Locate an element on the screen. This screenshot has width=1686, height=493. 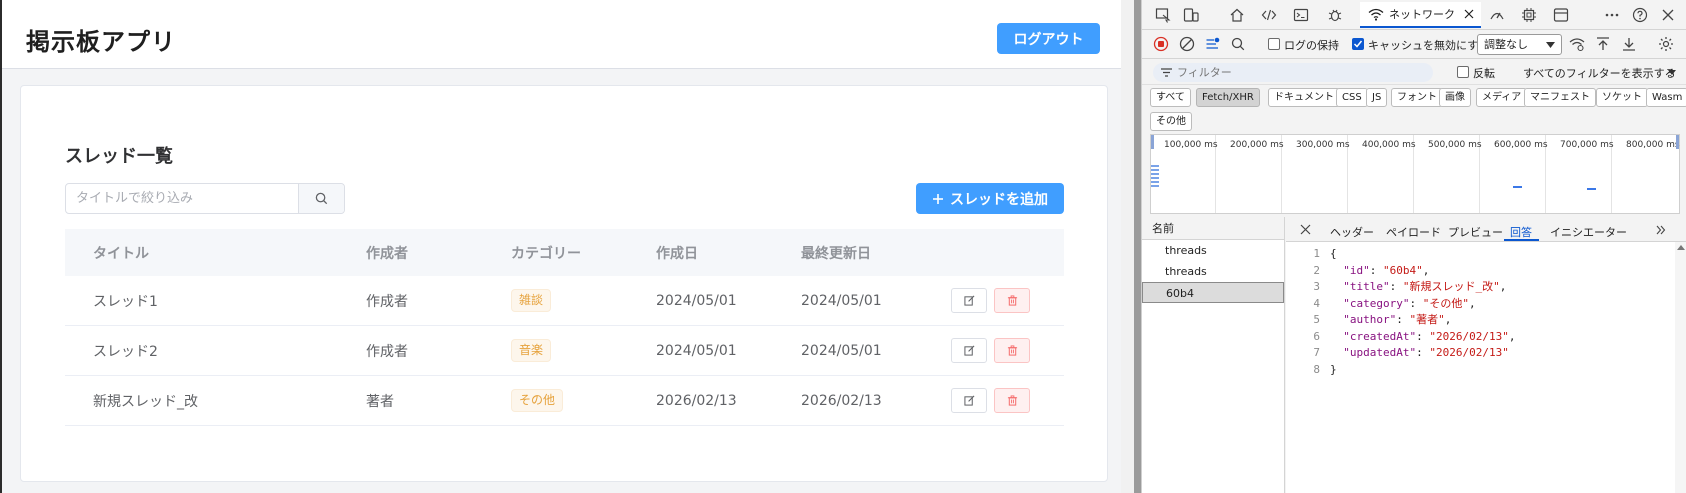
type-css: CSS is located at coordinates (1352, 97).